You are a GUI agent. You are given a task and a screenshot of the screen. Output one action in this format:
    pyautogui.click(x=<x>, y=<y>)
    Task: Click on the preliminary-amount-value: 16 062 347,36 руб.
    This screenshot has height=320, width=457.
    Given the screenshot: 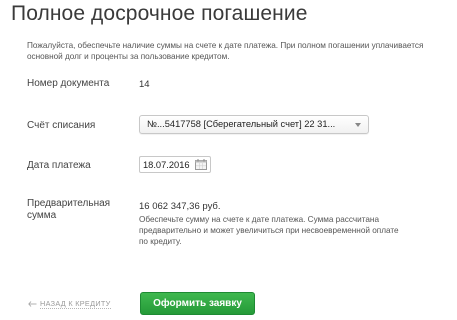 What is the action you would take?
    pyautogui.click(x=180, y=206)
    